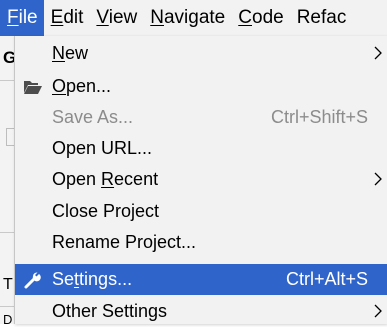  What do you see at coordinates (245, 17) in the screenshot?
I see `menu-code-mnemonic: C` at bounding box center [245, 17].